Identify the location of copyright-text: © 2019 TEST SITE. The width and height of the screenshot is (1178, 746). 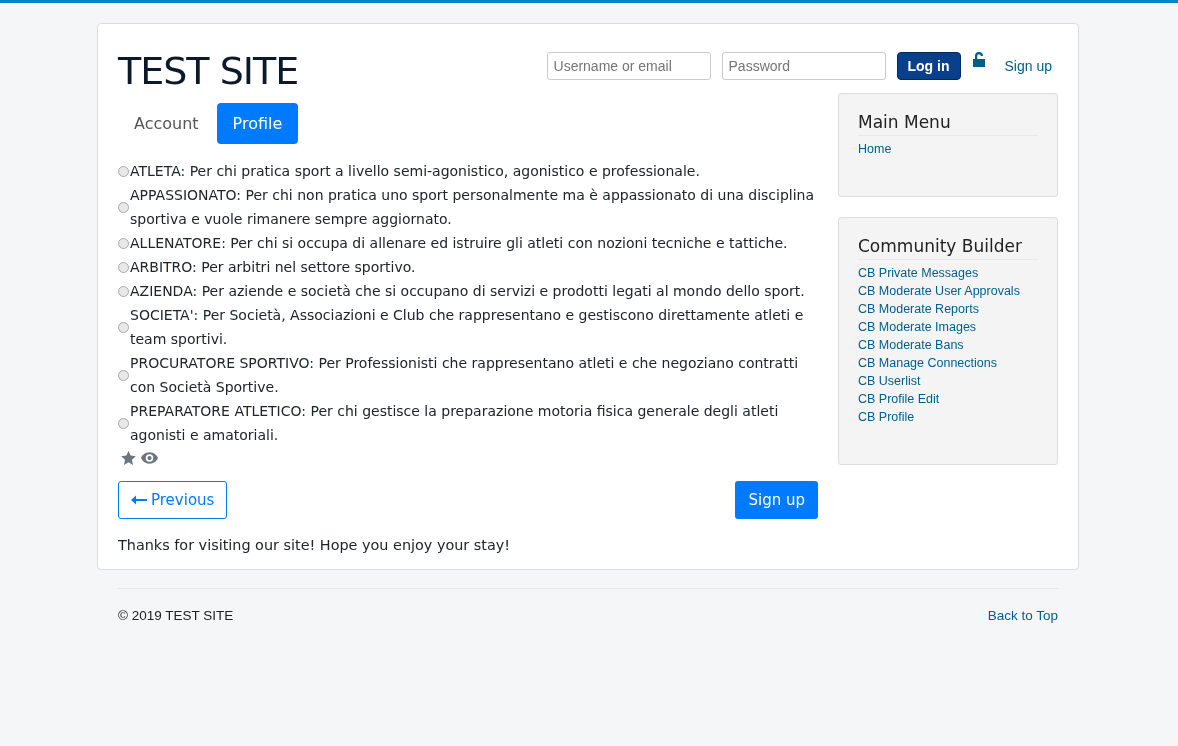
(176, 615).